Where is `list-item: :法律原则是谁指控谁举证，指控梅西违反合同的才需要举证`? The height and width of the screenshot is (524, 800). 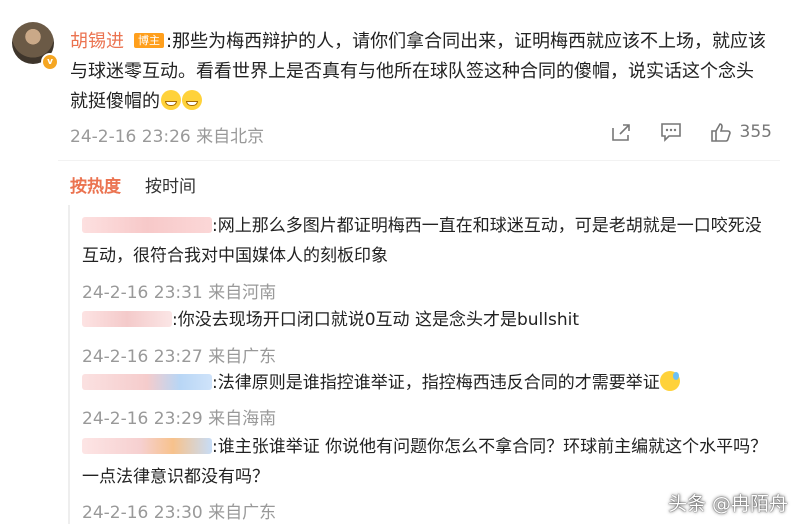 list-item: :法律原则是谁指控谁举证，指控梅西违反合同的才需要举证 is located at coordinates (427, 383).